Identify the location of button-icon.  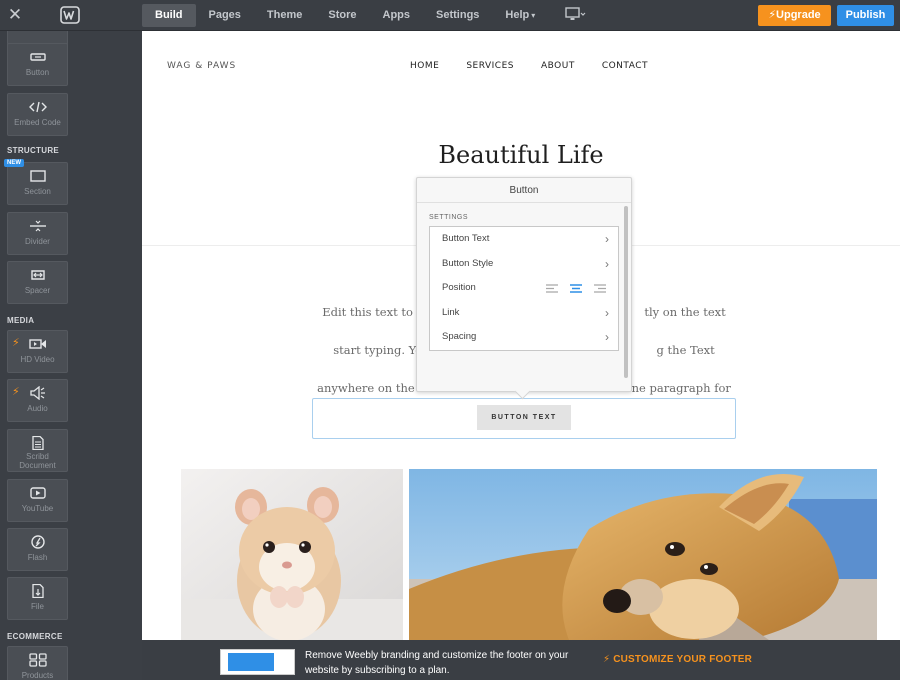
(37, 57).